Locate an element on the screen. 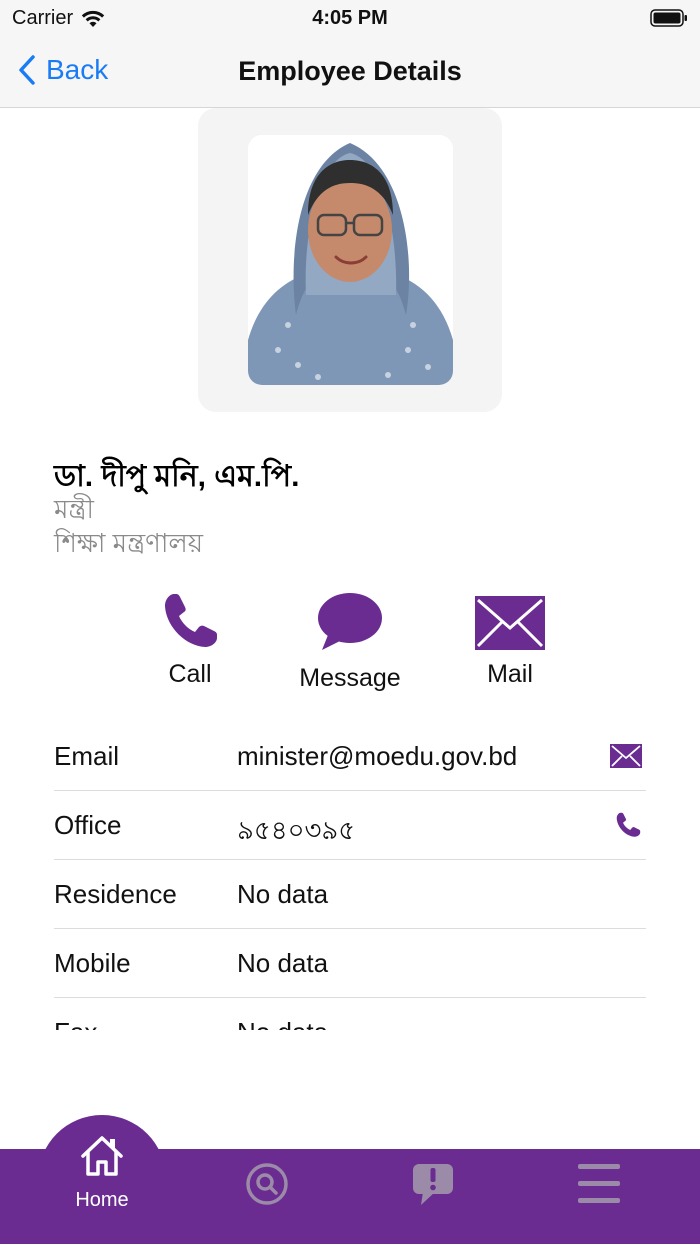 This screenshot has width=700, height=1244. tab-home: Home is located at coordinates (102, 1173).